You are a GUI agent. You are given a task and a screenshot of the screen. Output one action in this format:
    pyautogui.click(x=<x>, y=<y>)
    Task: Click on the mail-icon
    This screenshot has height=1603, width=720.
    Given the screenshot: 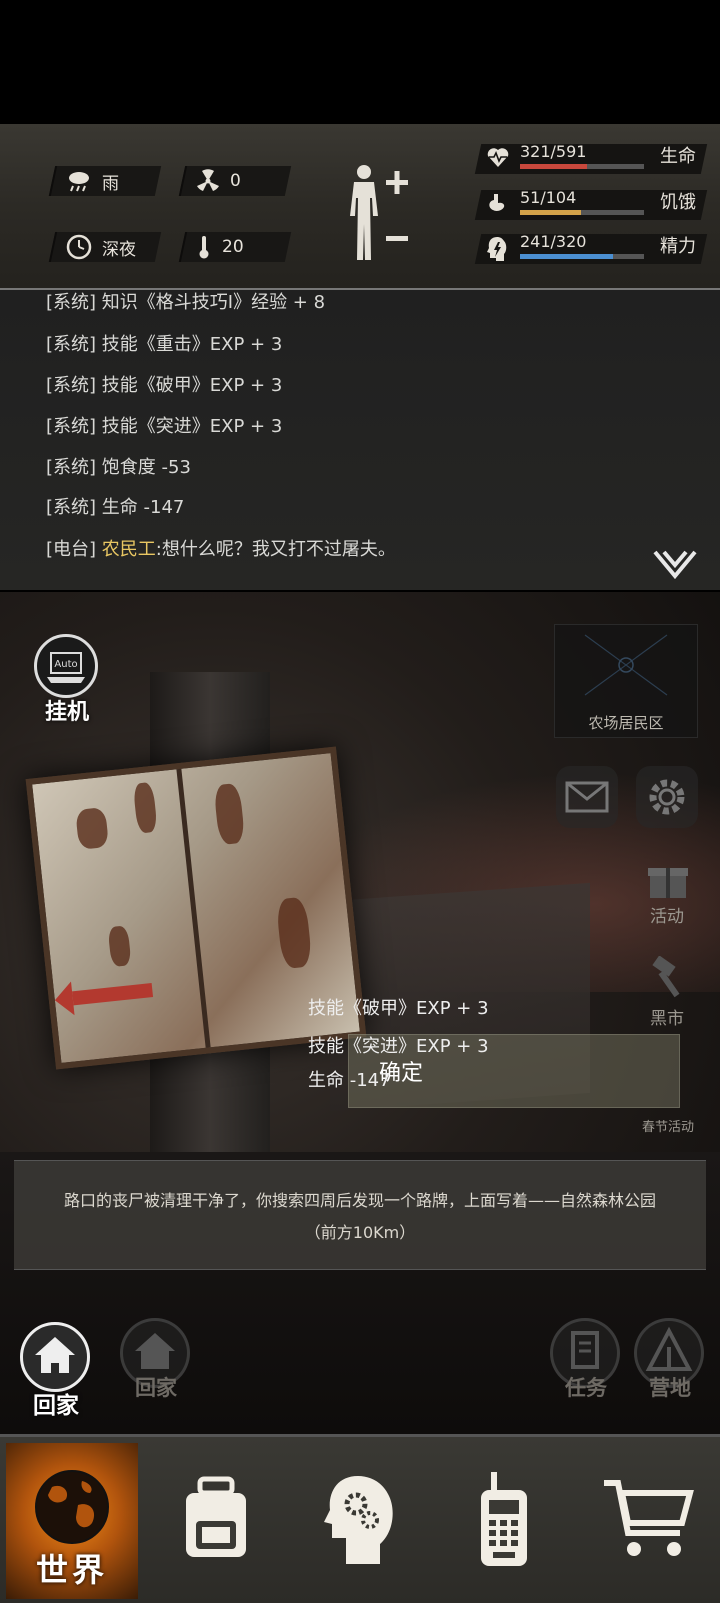 What is the action you would take?
    pyautogui.click(x=587, y=797)
    